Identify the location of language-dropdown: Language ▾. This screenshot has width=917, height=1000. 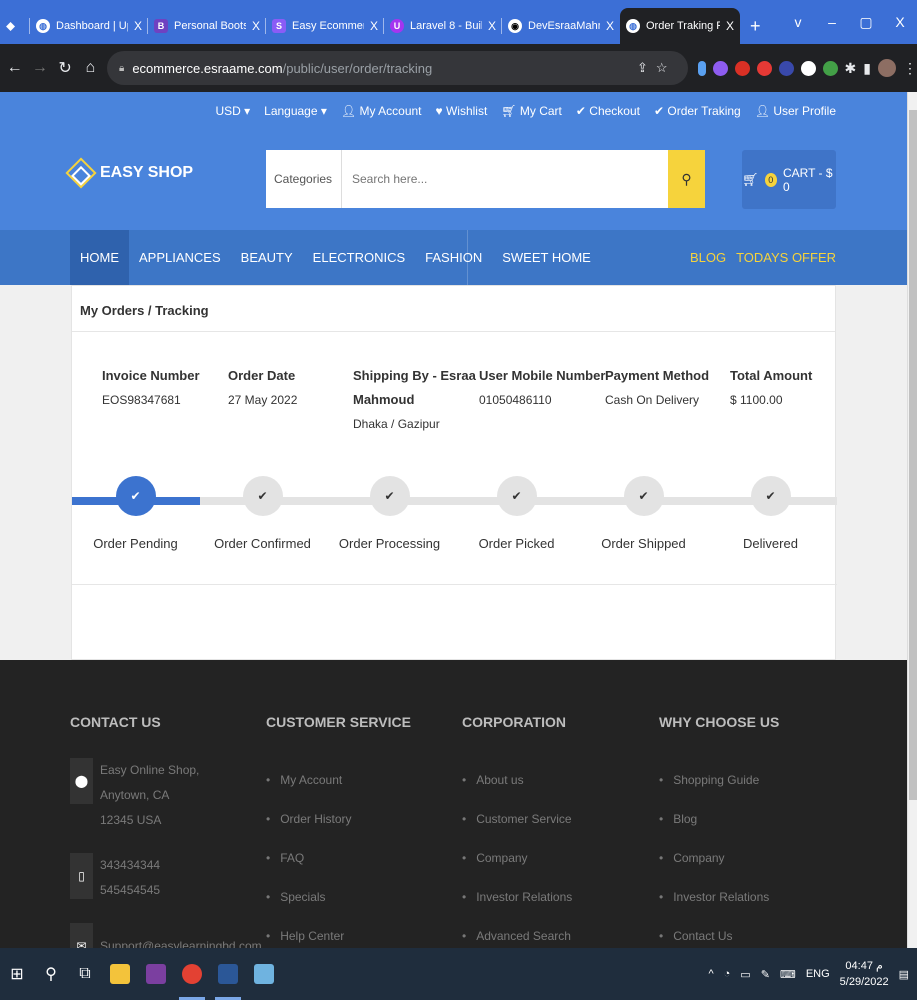
(295, 111).